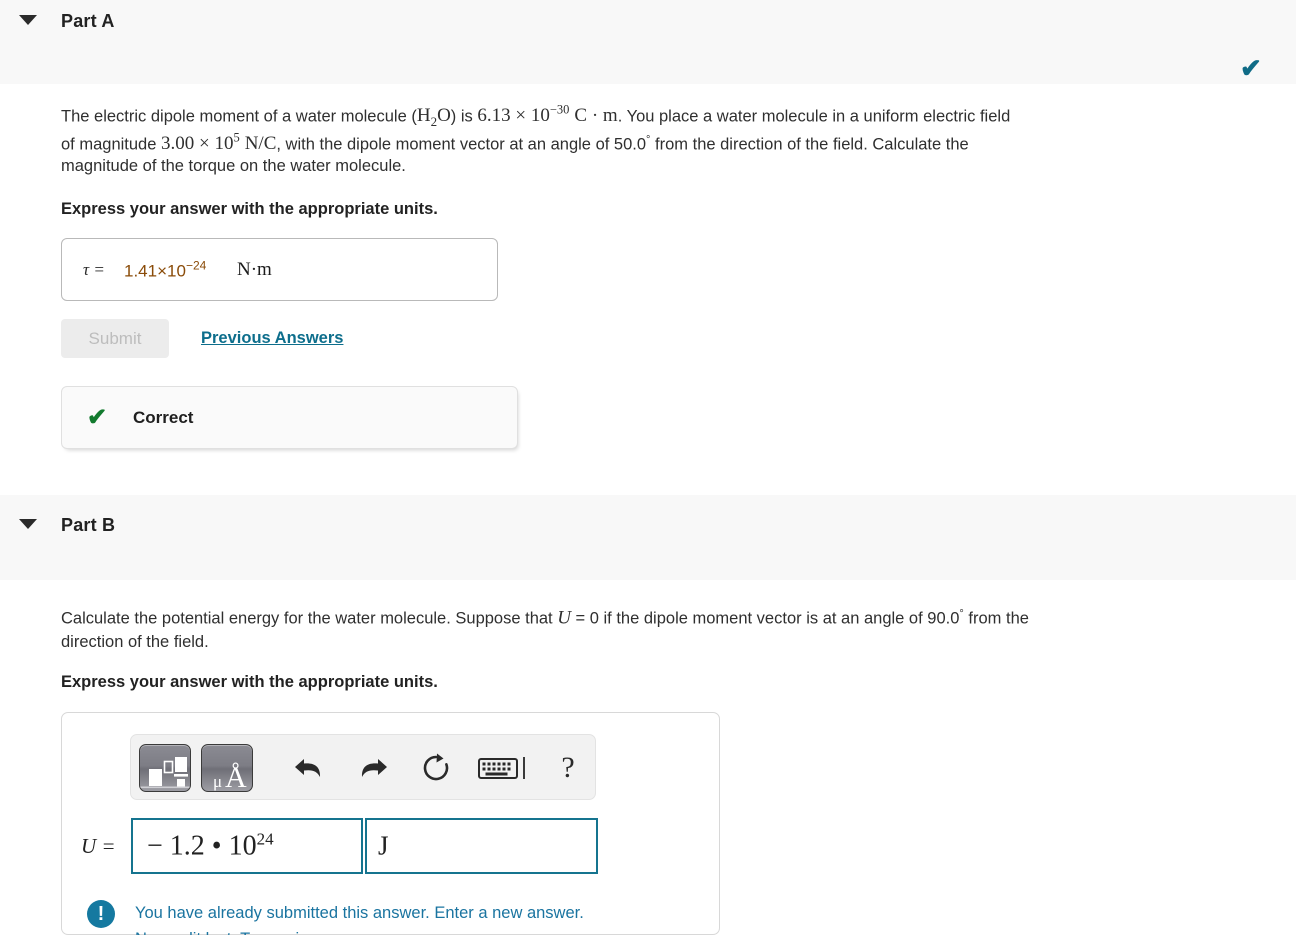 Image resolution: width=1314 pixels, height=935 pixels. What do you see at coordinates (373, 768) in the screenshot?
I see `redo-arrow-icon` at bounding box center [373, 768].